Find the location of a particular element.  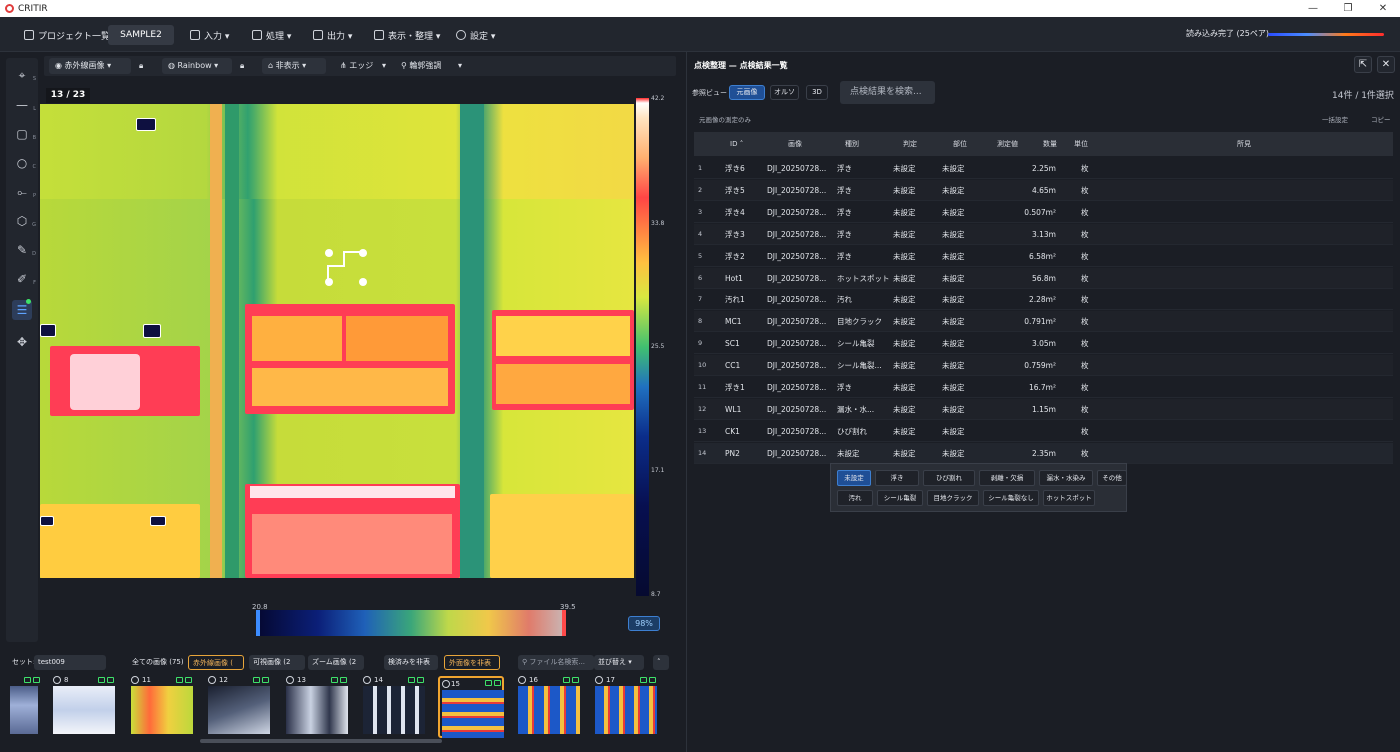

table-row: 13 CK1 DJI_20250728... ひび割れ 未設定 未設定 枚 is located at coordinates (1043, 431).